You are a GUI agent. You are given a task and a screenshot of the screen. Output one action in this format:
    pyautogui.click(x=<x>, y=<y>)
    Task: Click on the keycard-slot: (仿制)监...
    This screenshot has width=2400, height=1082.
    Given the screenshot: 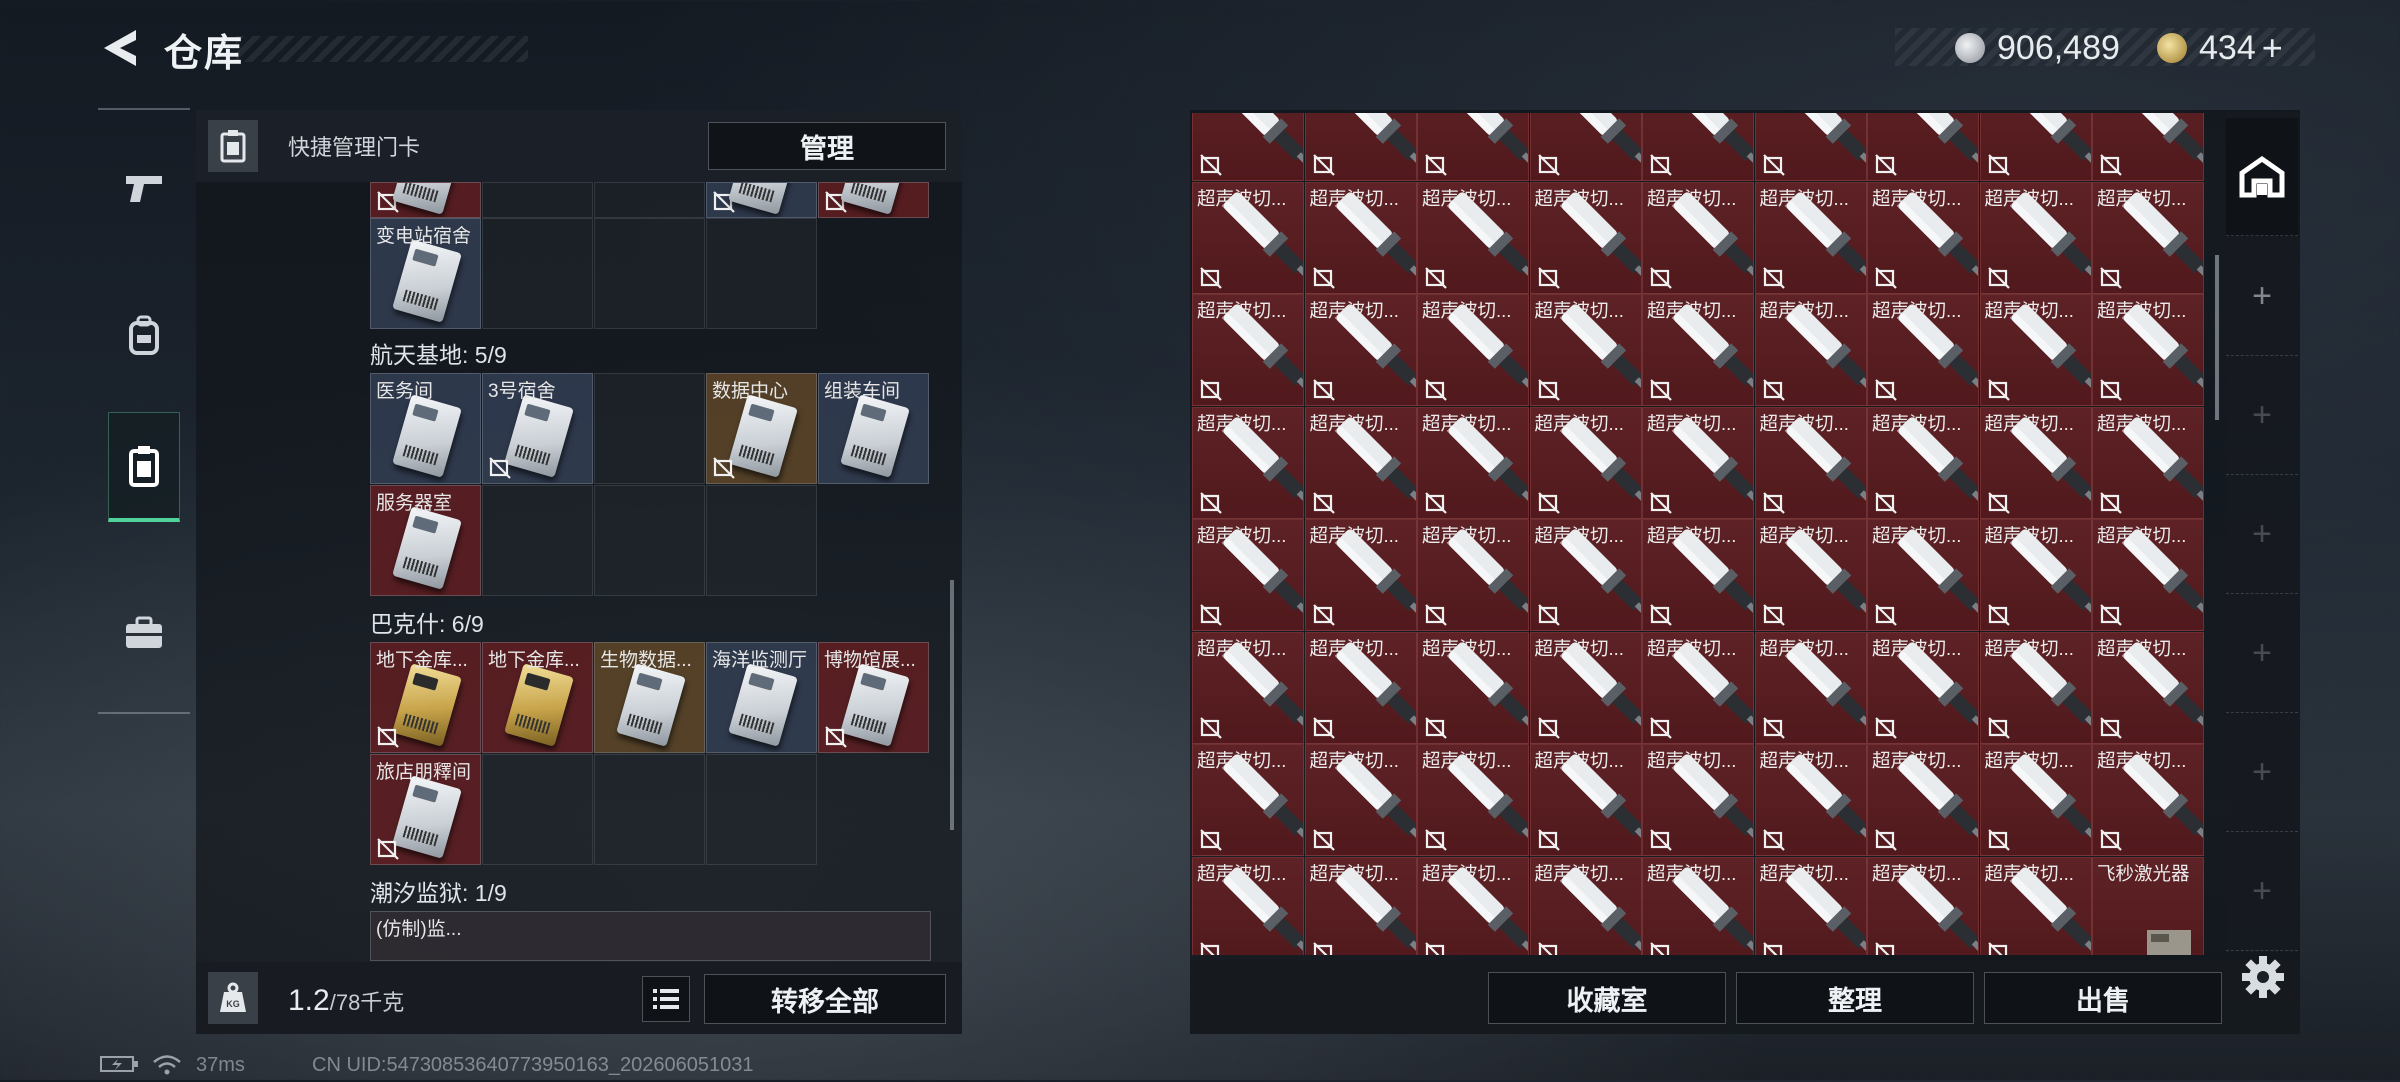 What is the action you would take?
    pyautogui.click(x=650, y=936)
    